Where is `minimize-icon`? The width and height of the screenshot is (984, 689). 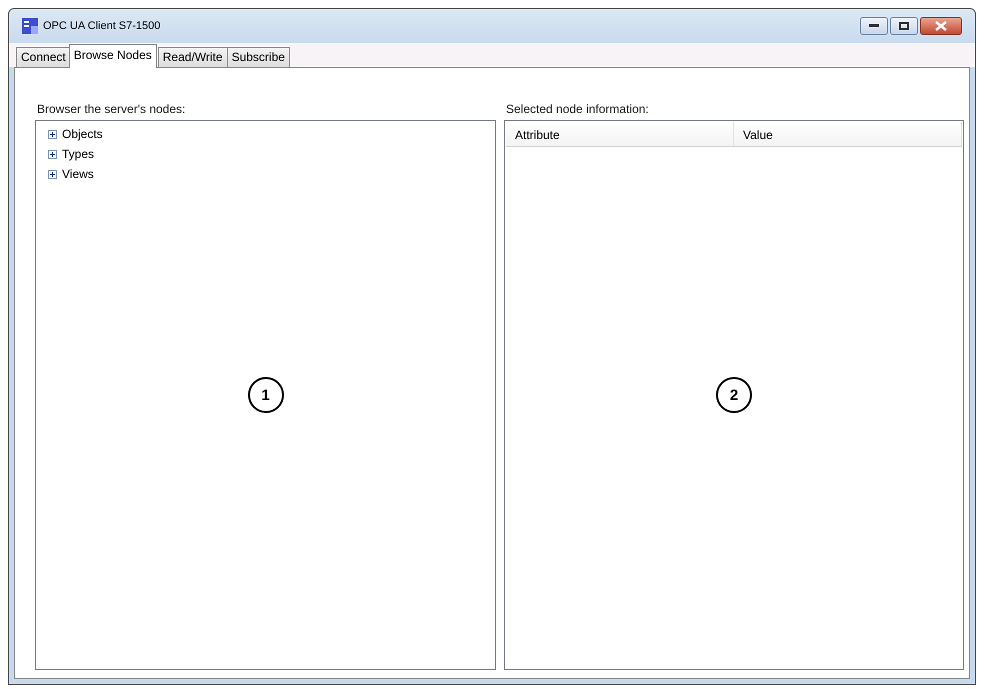 minimize-icon is located at coordinates (874, 26).